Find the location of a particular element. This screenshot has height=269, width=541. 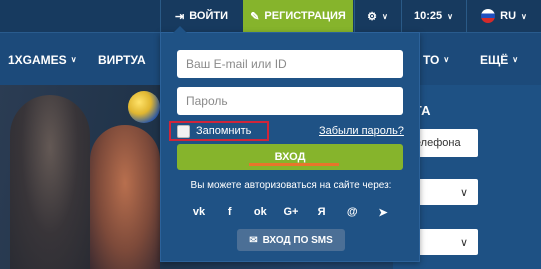

login-submit-button: ВХОД is located at coordinates (290, 157).